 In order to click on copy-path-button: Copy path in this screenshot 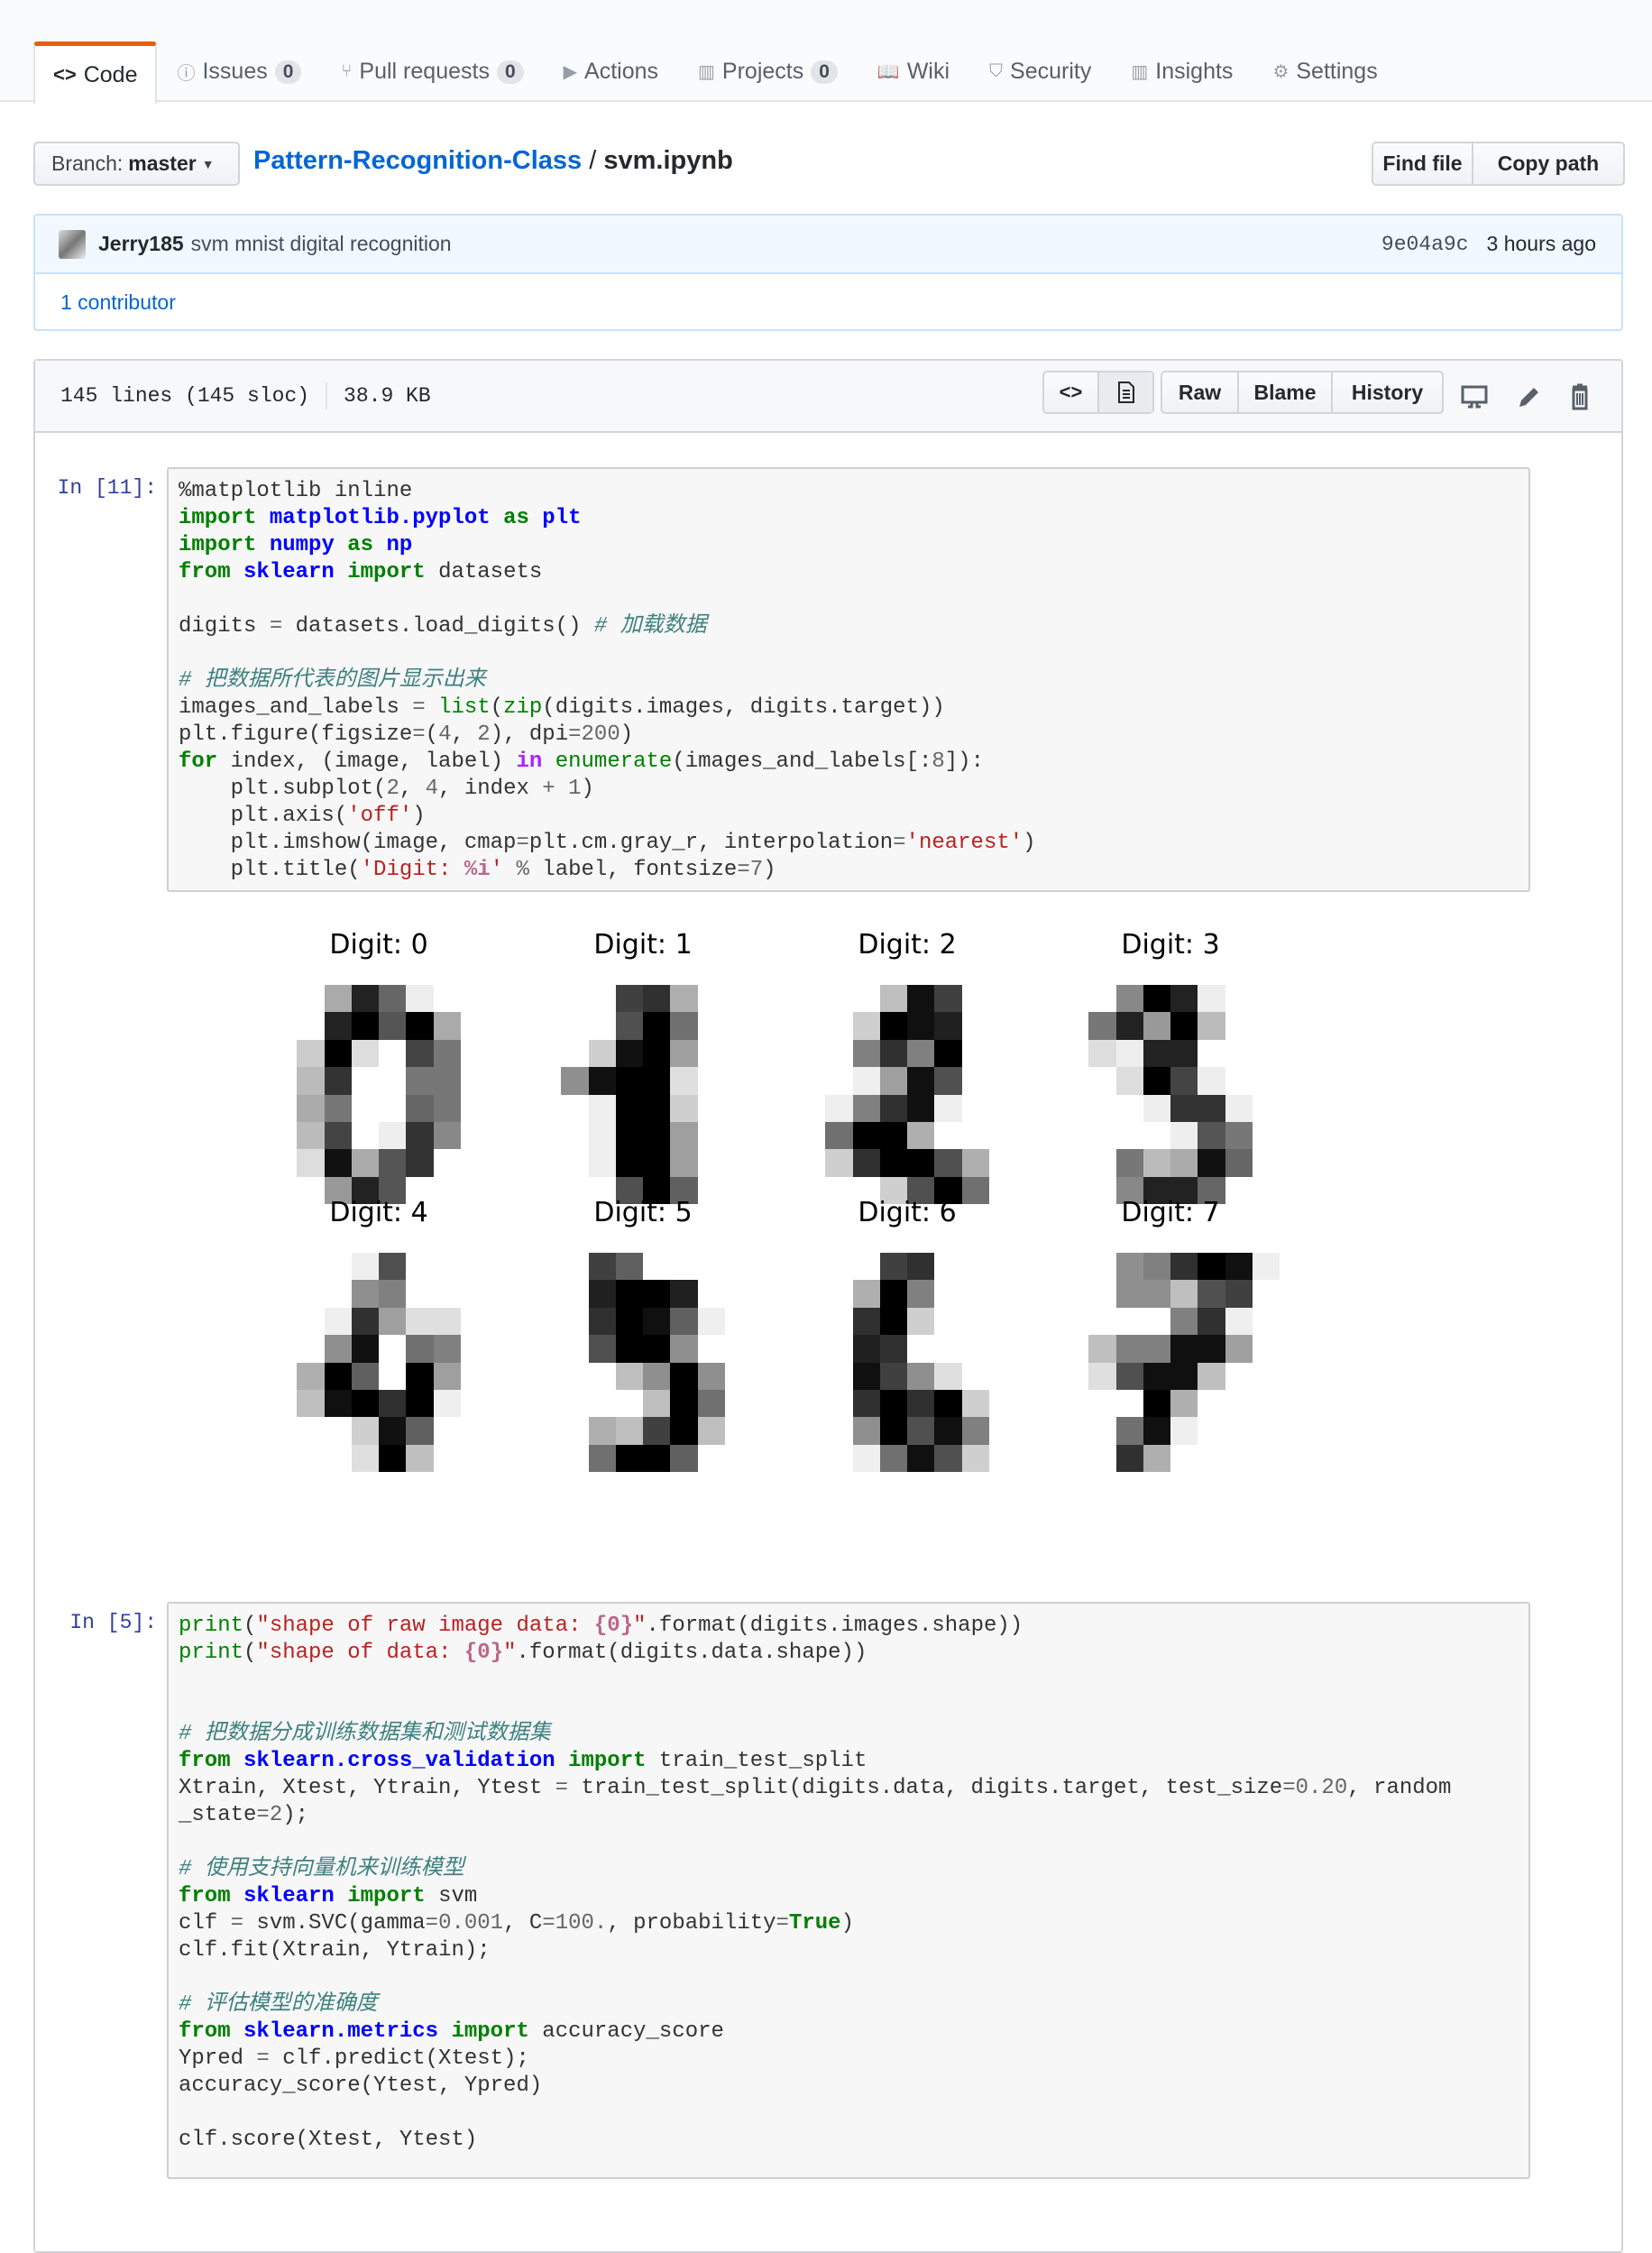, I will do `click(1548, 164)`.